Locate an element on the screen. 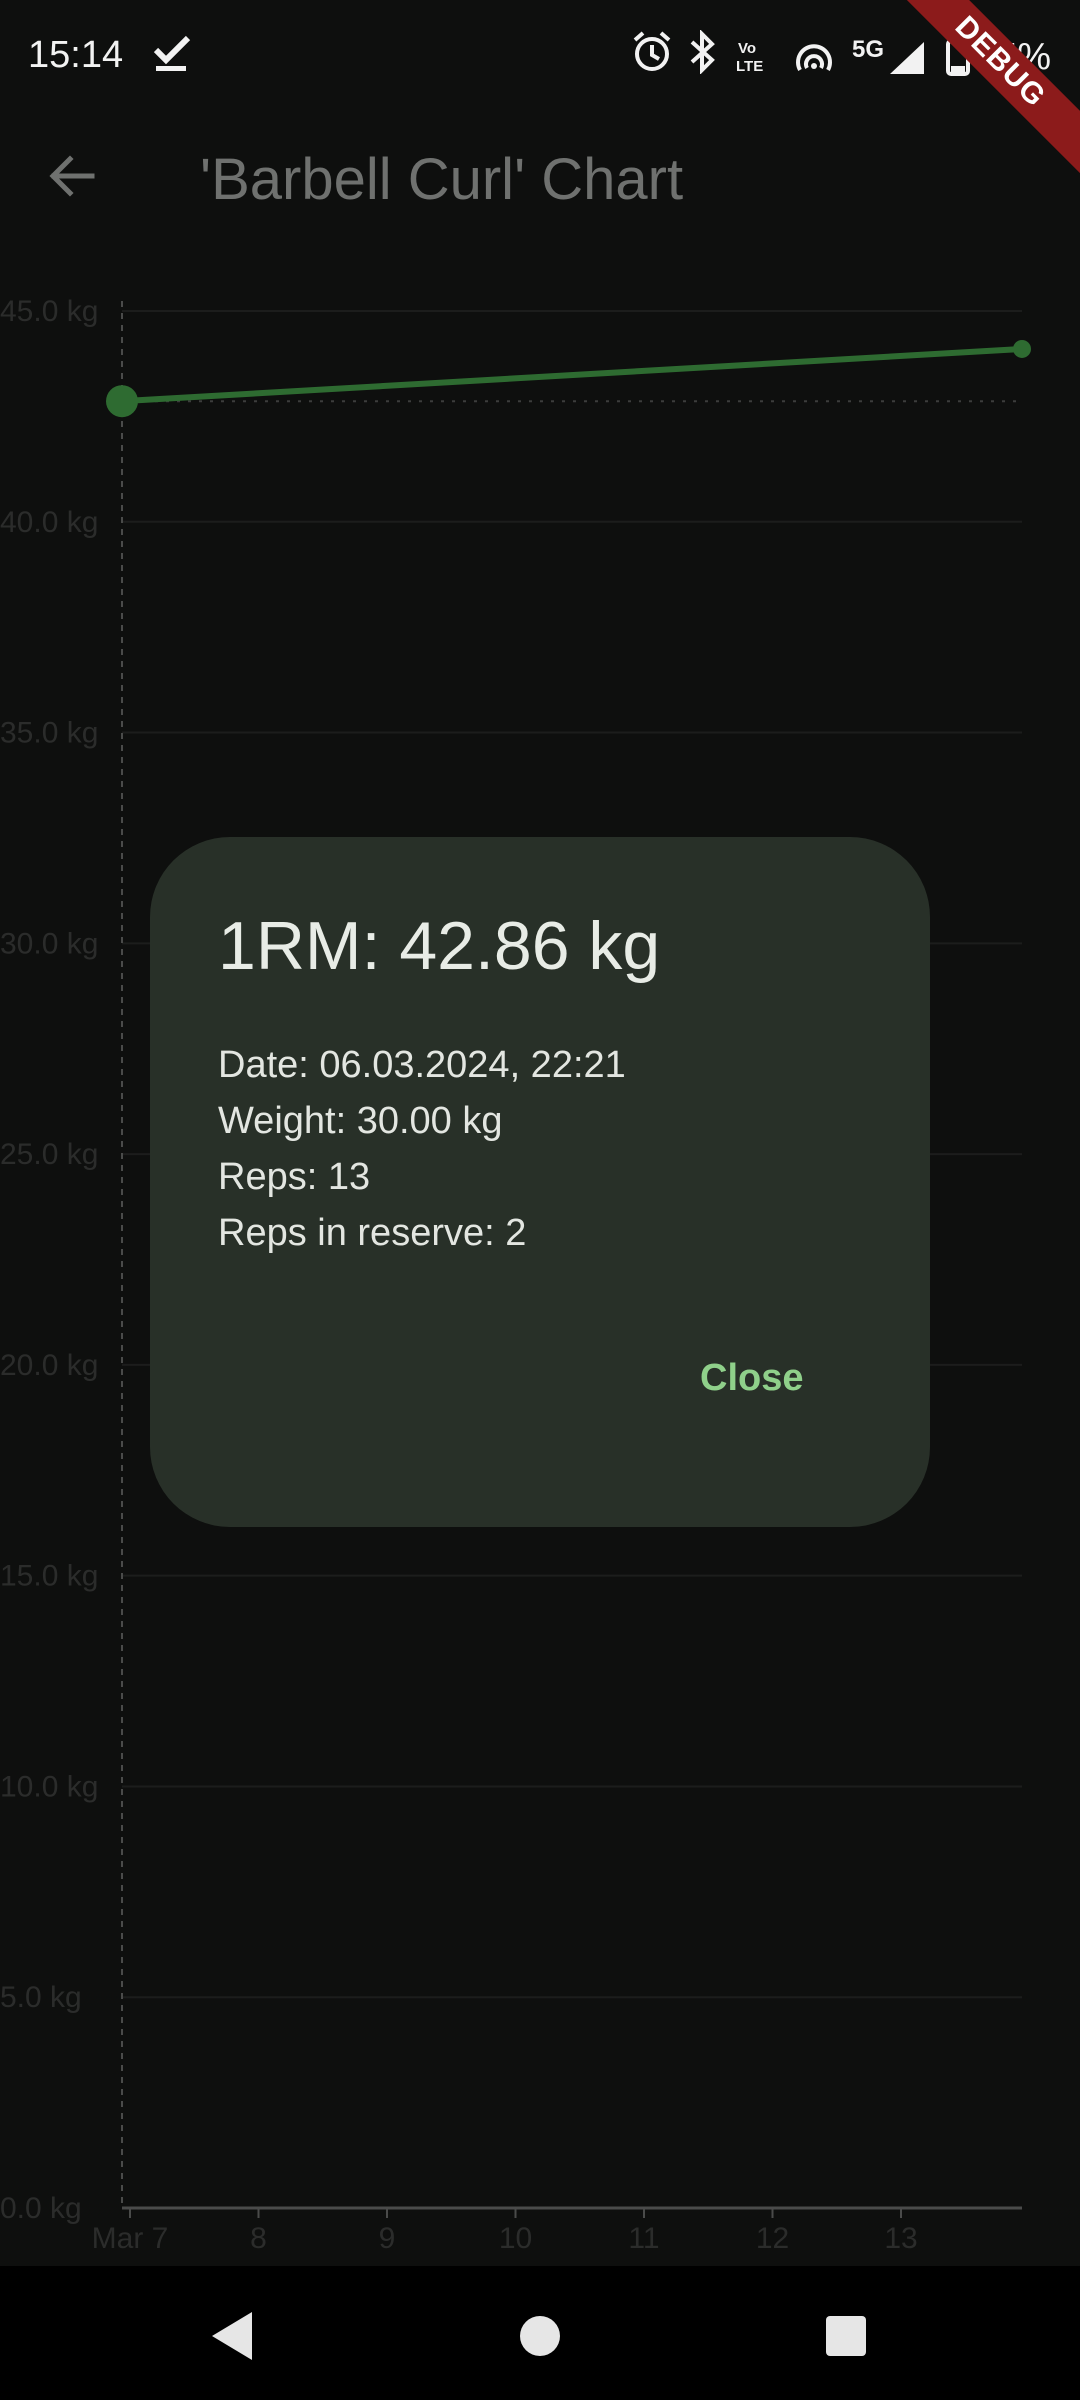 The image size is (1080, 2400). home-circle-icon is located at coordinates (540, 2336).